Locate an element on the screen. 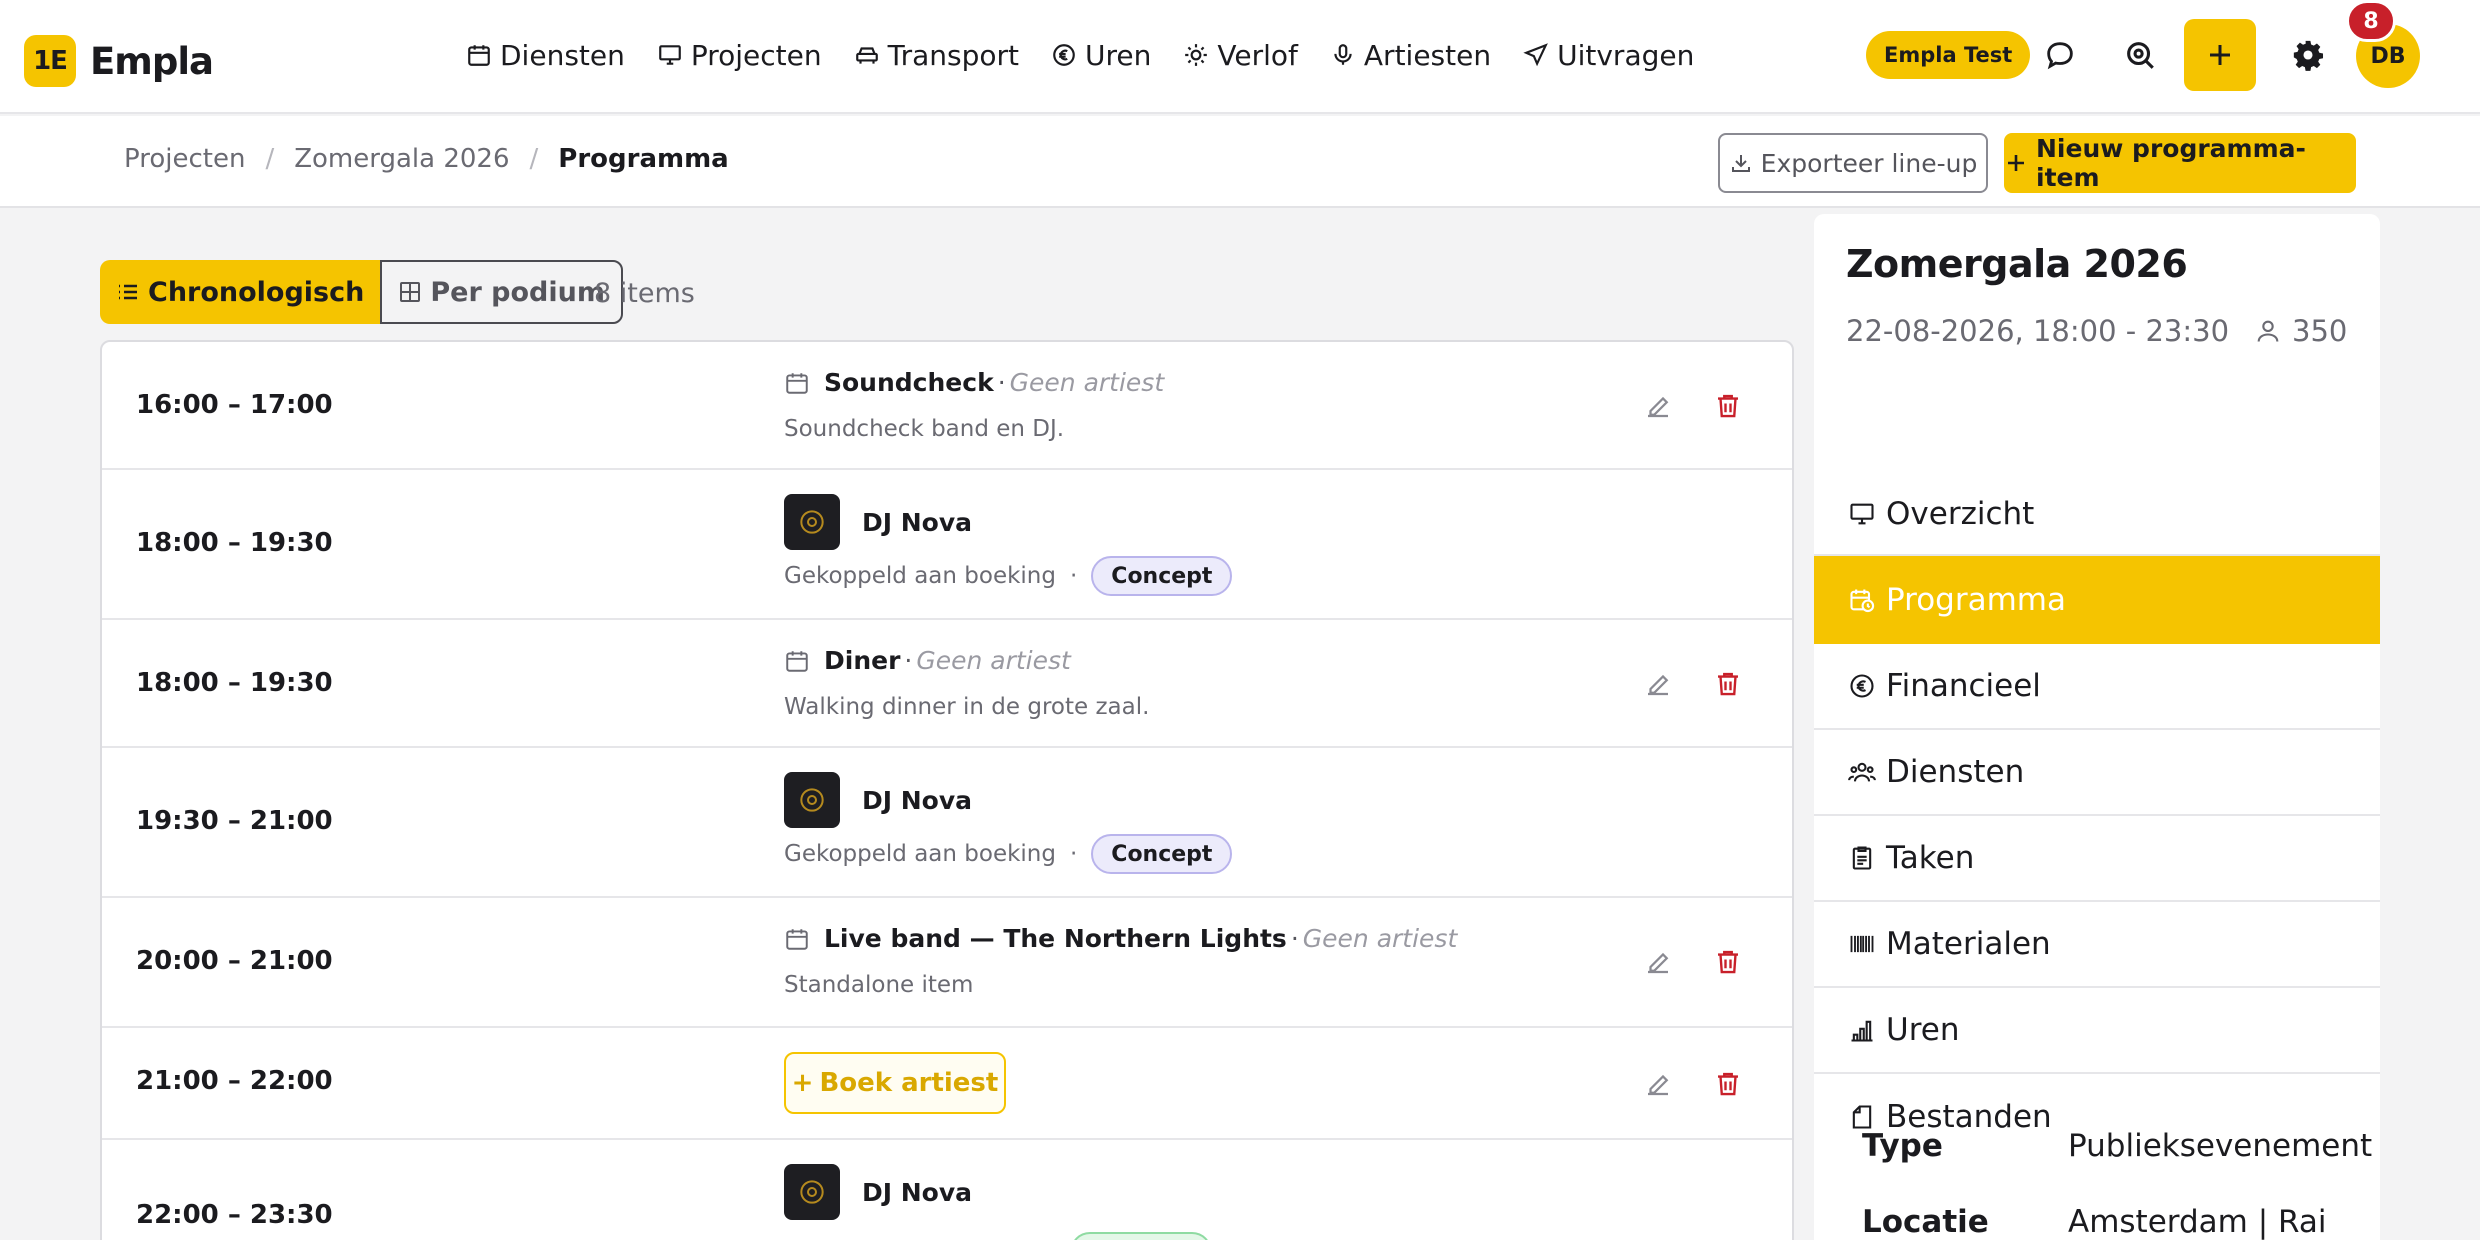  send-icon is located at coordinates (1536, 55).